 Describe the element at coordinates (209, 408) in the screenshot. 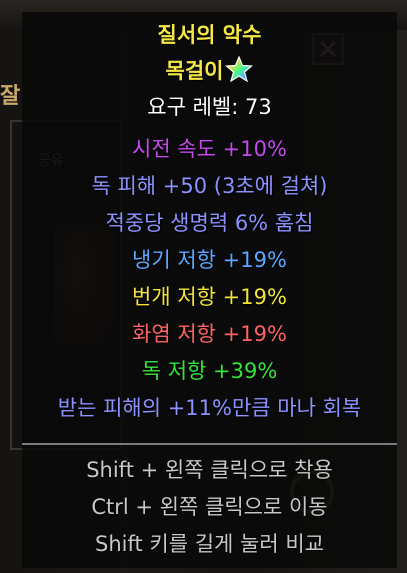

I see `affix-mana-on-damage: 받는 피해의 +11%만큼 마나 회복` at that location.